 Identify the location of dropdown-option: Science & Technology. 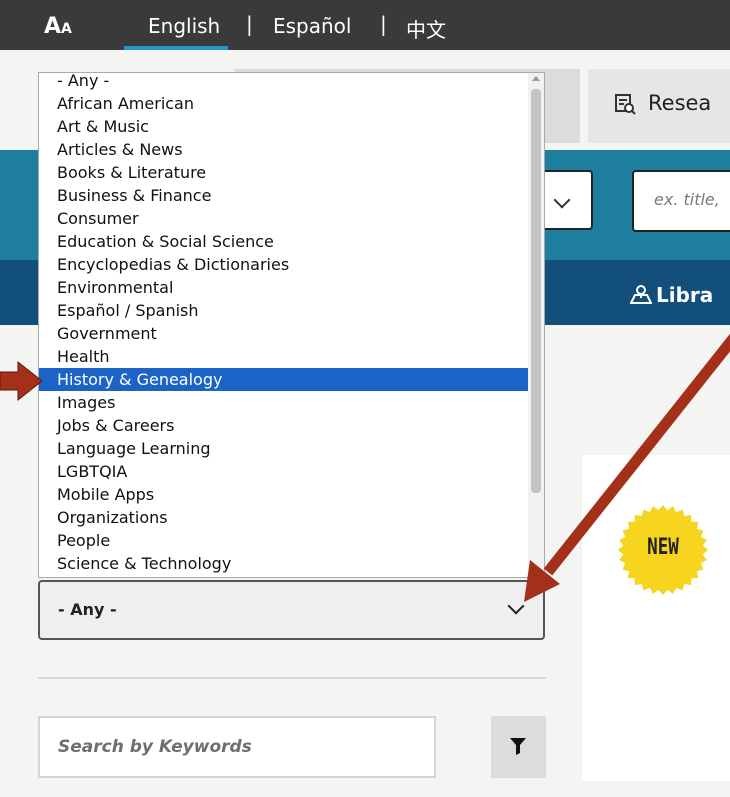
(284, 563).